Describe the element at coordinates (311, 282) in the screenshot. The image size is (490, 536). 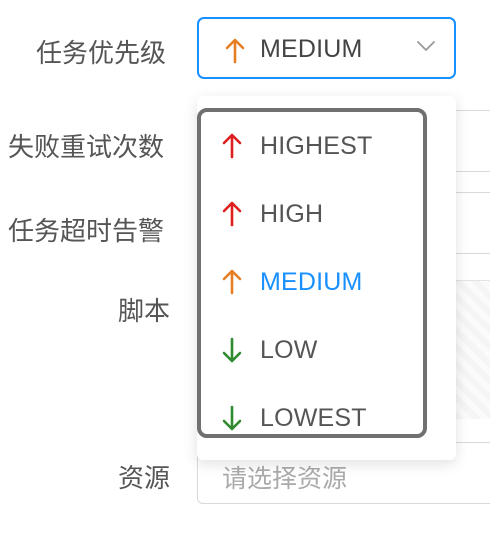
I see `option-label: MEDIUM` at that location.